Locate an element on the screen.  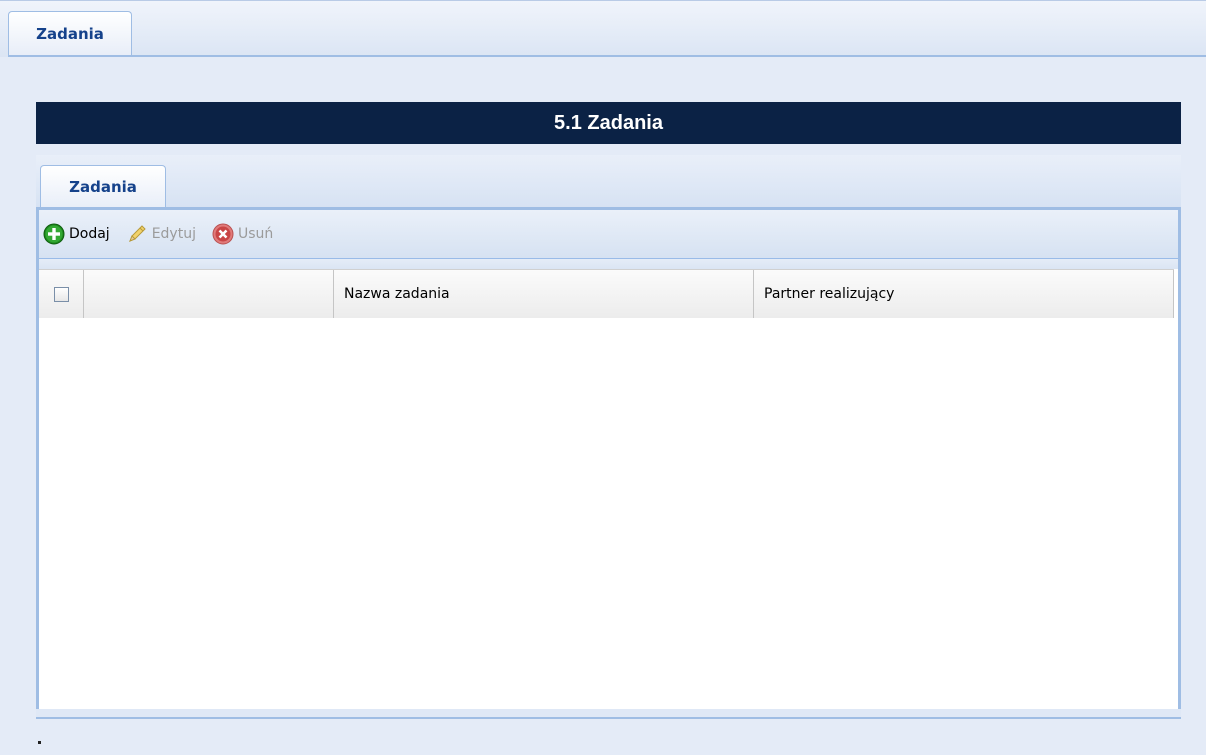
grid-spacer is located at coordinates (608, 264).